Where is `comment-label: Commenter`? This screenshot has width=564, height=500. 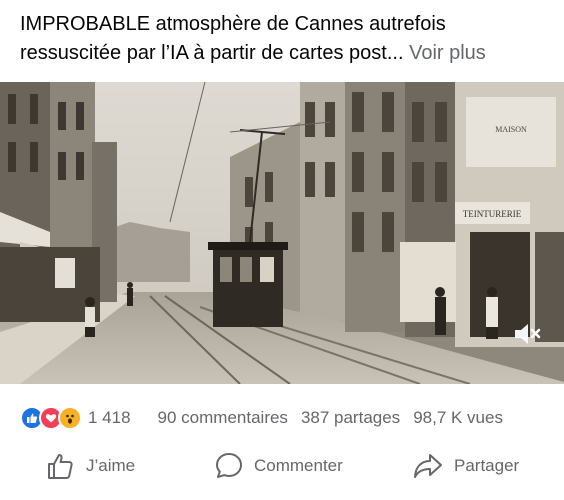
comment-label: Commenter is located at coordinates (298, 465).